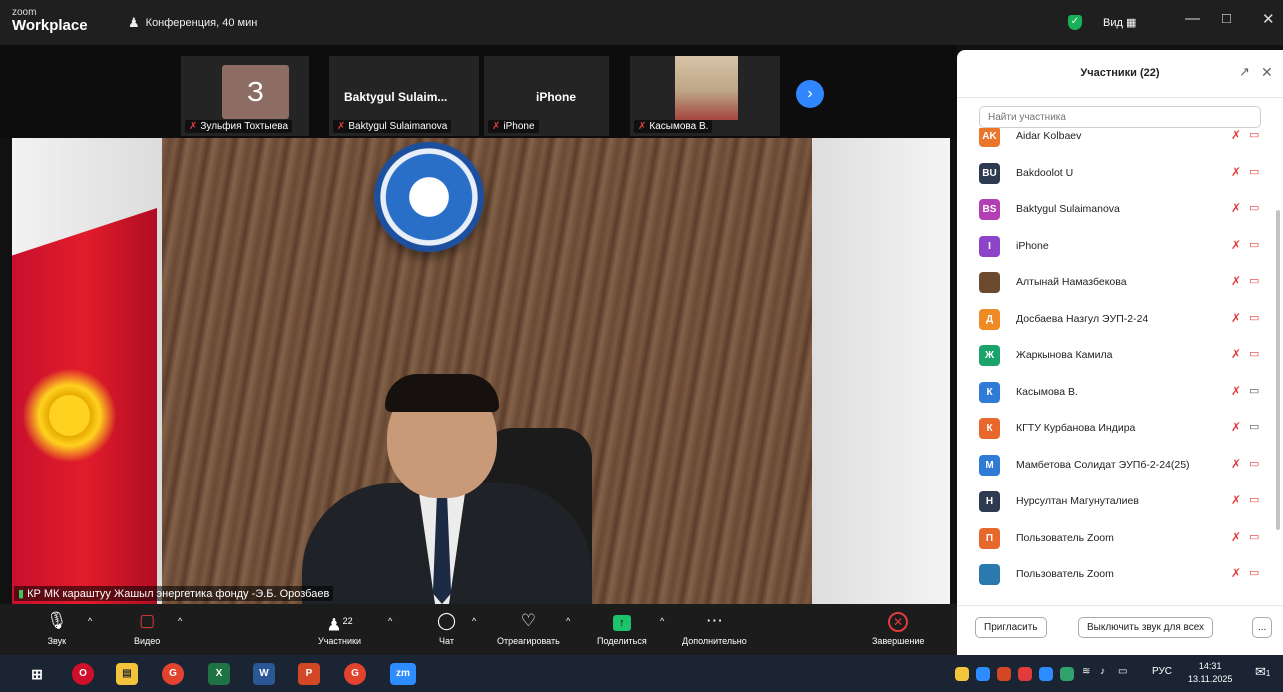 The width and height of the screenshot is (1283, 692). I want to click on participant-row: Алтынай Намазбекова ✗ ▭, so click(1124, 282).